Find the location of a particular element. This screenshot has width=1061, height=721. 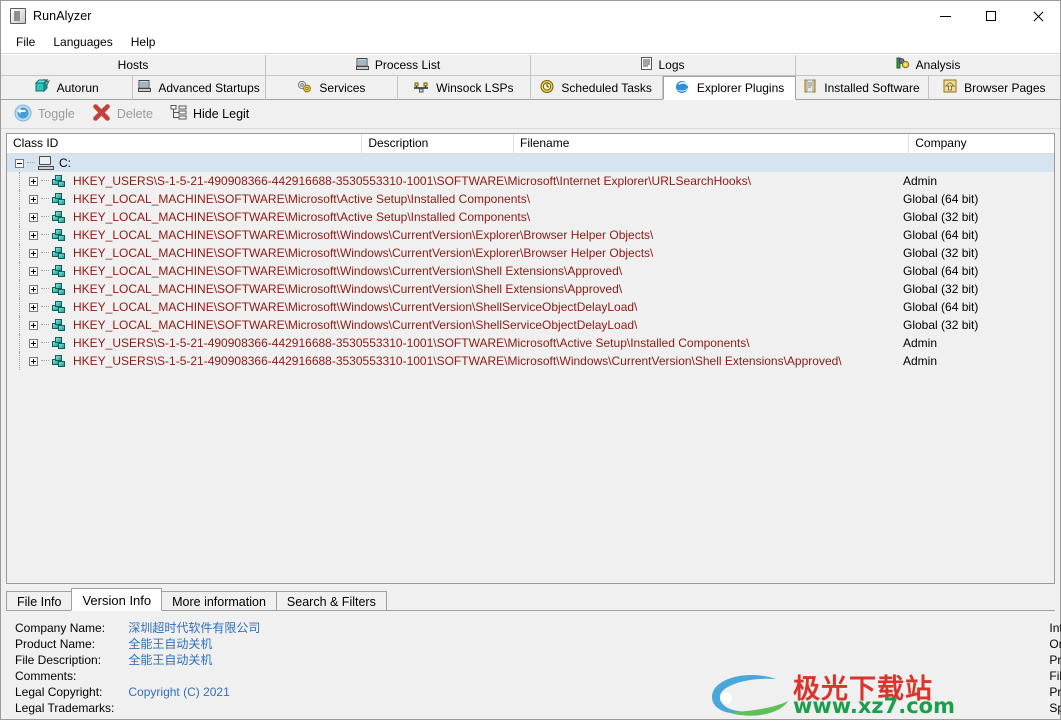

window-title: RunAlyzer is located at coordinates (62, 16).